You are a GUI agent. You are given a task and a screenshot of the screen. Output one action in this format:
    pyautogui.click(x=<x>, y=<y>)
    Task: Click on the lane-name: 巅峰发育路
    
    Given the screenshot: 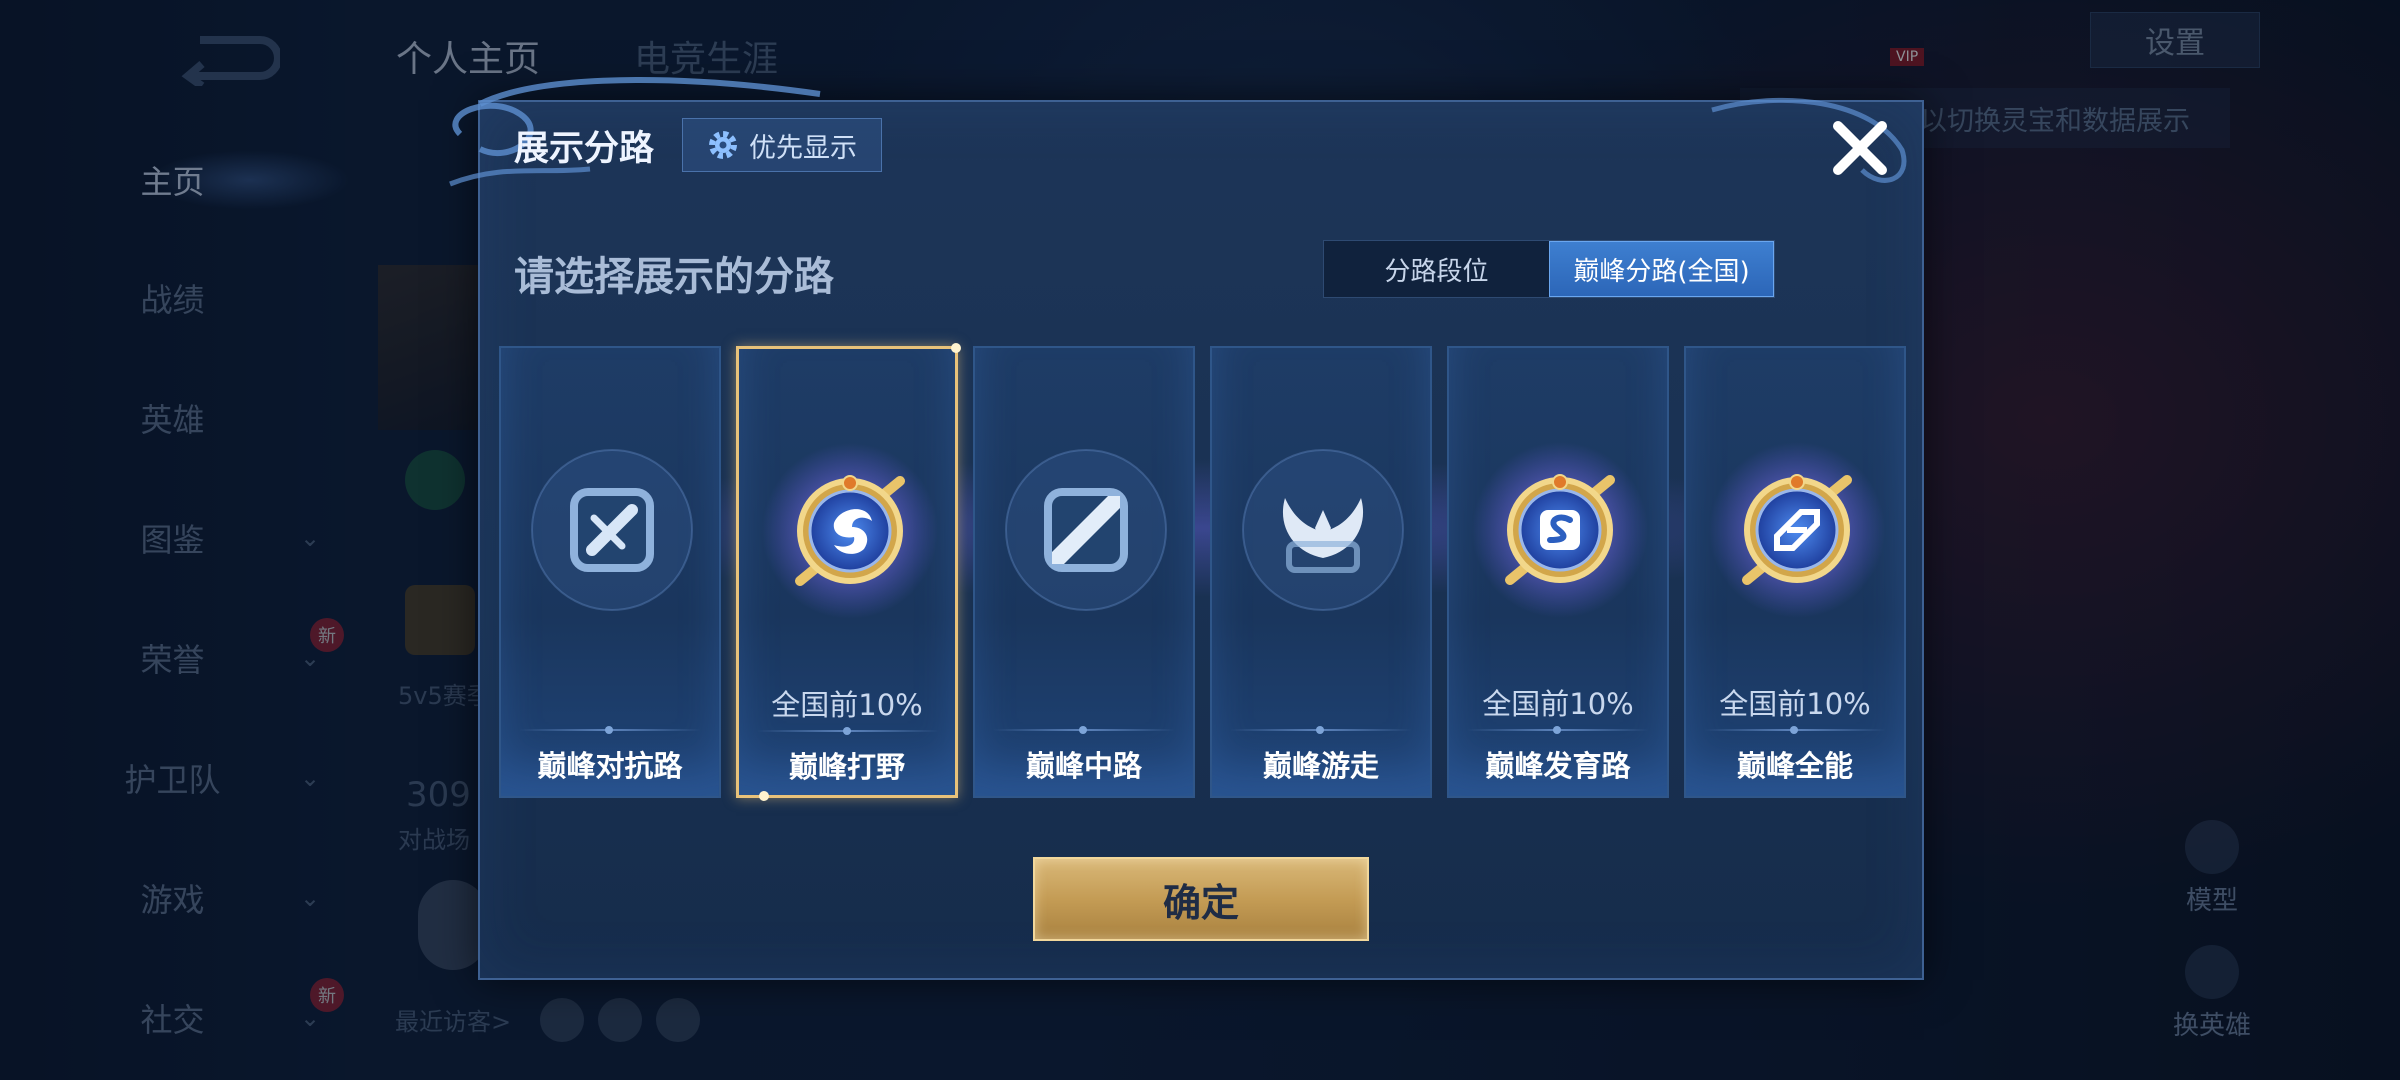 What is the action you would take?
    pyautogui.click(x=1558, y=766)
    